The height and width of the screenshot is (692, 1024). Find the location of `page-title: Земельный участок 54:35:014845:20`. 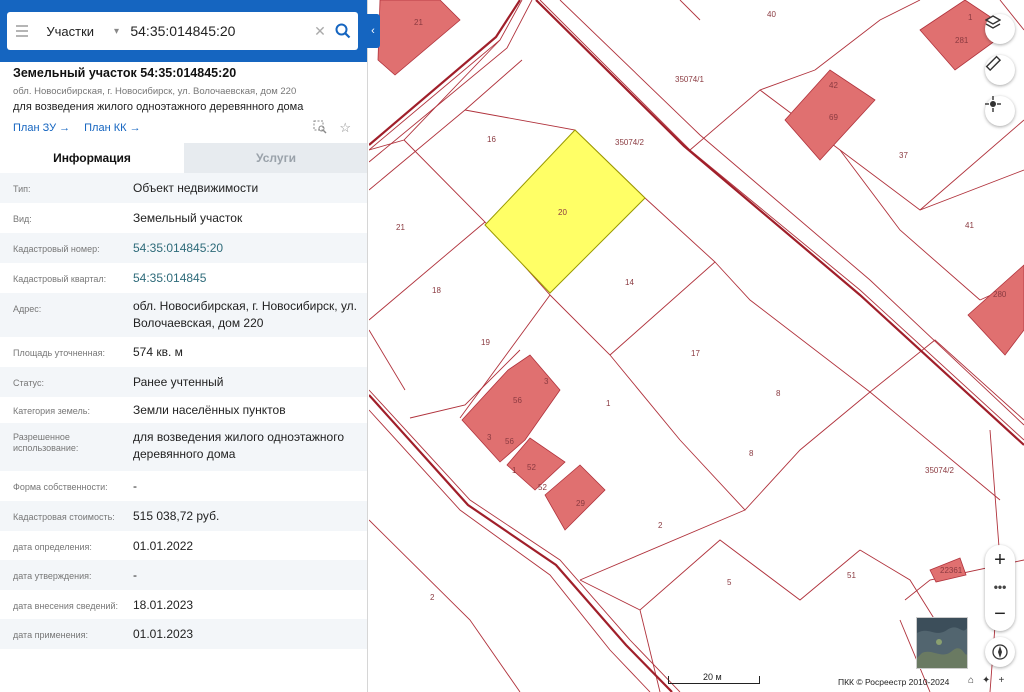

page-title: Земельный участок 54:35:014845:20 is located at coordinates (125, 73).